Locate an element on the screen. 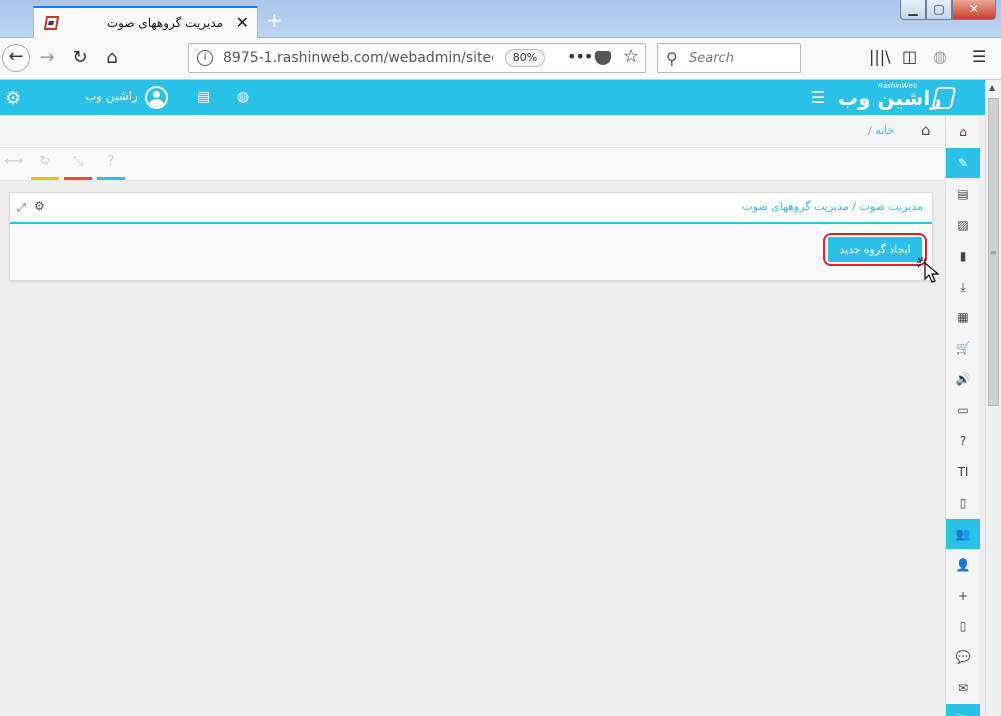  scroll-up-icon: ▲ is located at coordinates (992, 87).